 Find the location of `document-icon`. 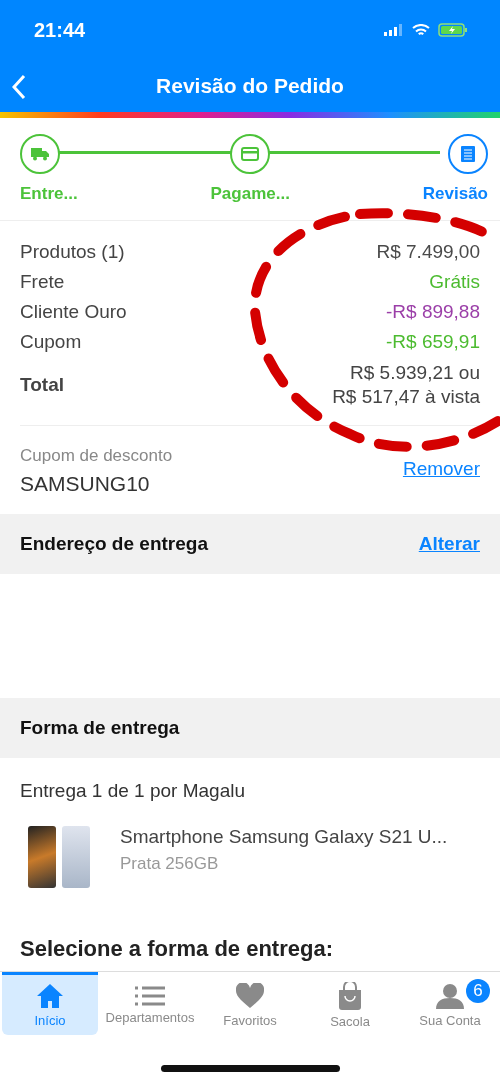

document-icon is located at coordinates (468, 154).